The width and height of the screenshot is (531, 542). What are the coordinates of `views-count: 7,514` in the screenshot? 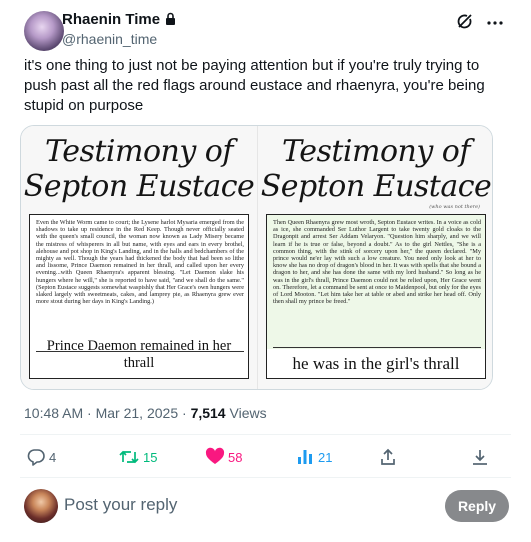 It's located at (208, 413).